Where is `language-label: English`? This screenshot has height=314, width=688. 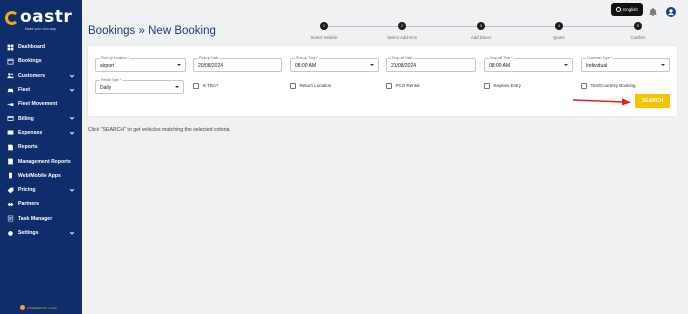
language-label: English is located at coordinates (630, 9).